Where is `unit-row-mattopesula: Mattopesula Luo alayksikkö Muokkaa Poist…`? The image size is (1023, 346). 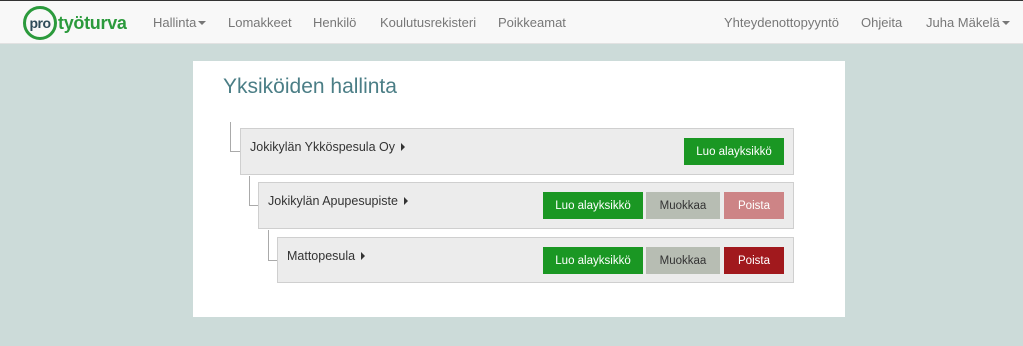 unit-row-mattopesula: Mattopesula Luo alayksikkö Muokkaa Poist… is located at coordinates (535, 260).